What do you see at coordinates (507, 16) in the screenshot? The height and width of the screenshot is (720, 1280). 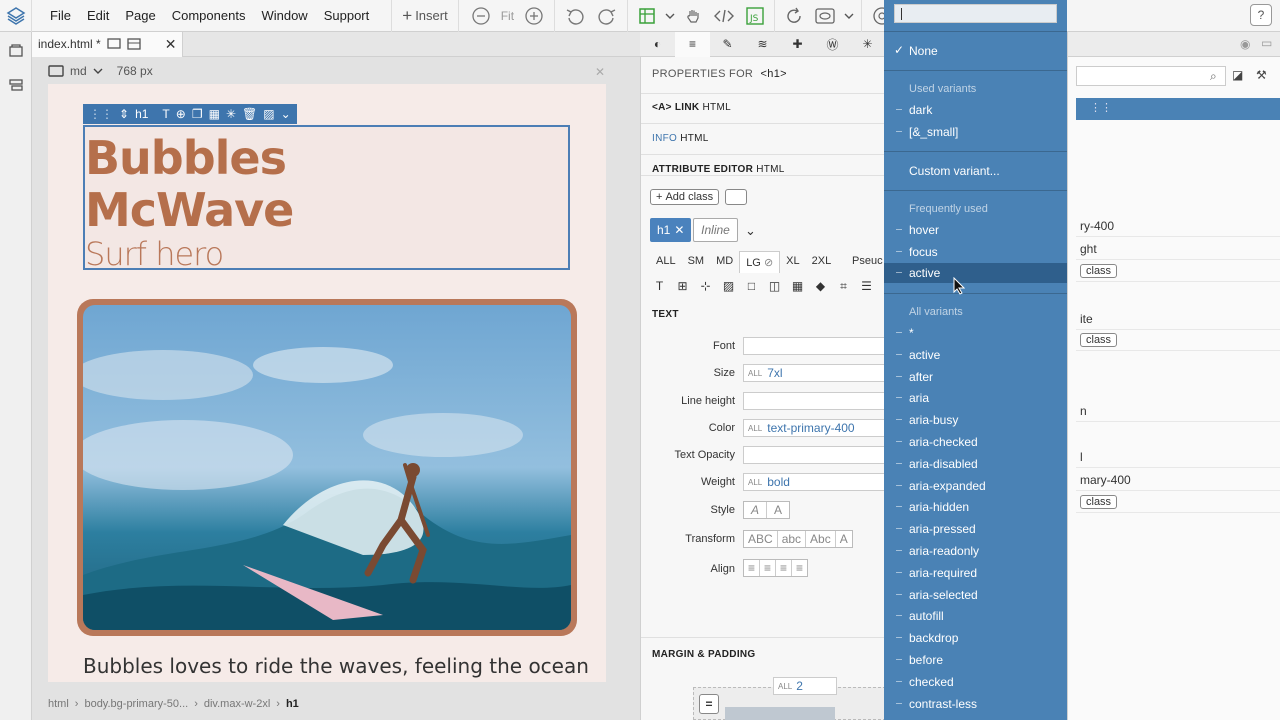 I see `zoom-fit-label: Fit` at bounding box center [507, 16].